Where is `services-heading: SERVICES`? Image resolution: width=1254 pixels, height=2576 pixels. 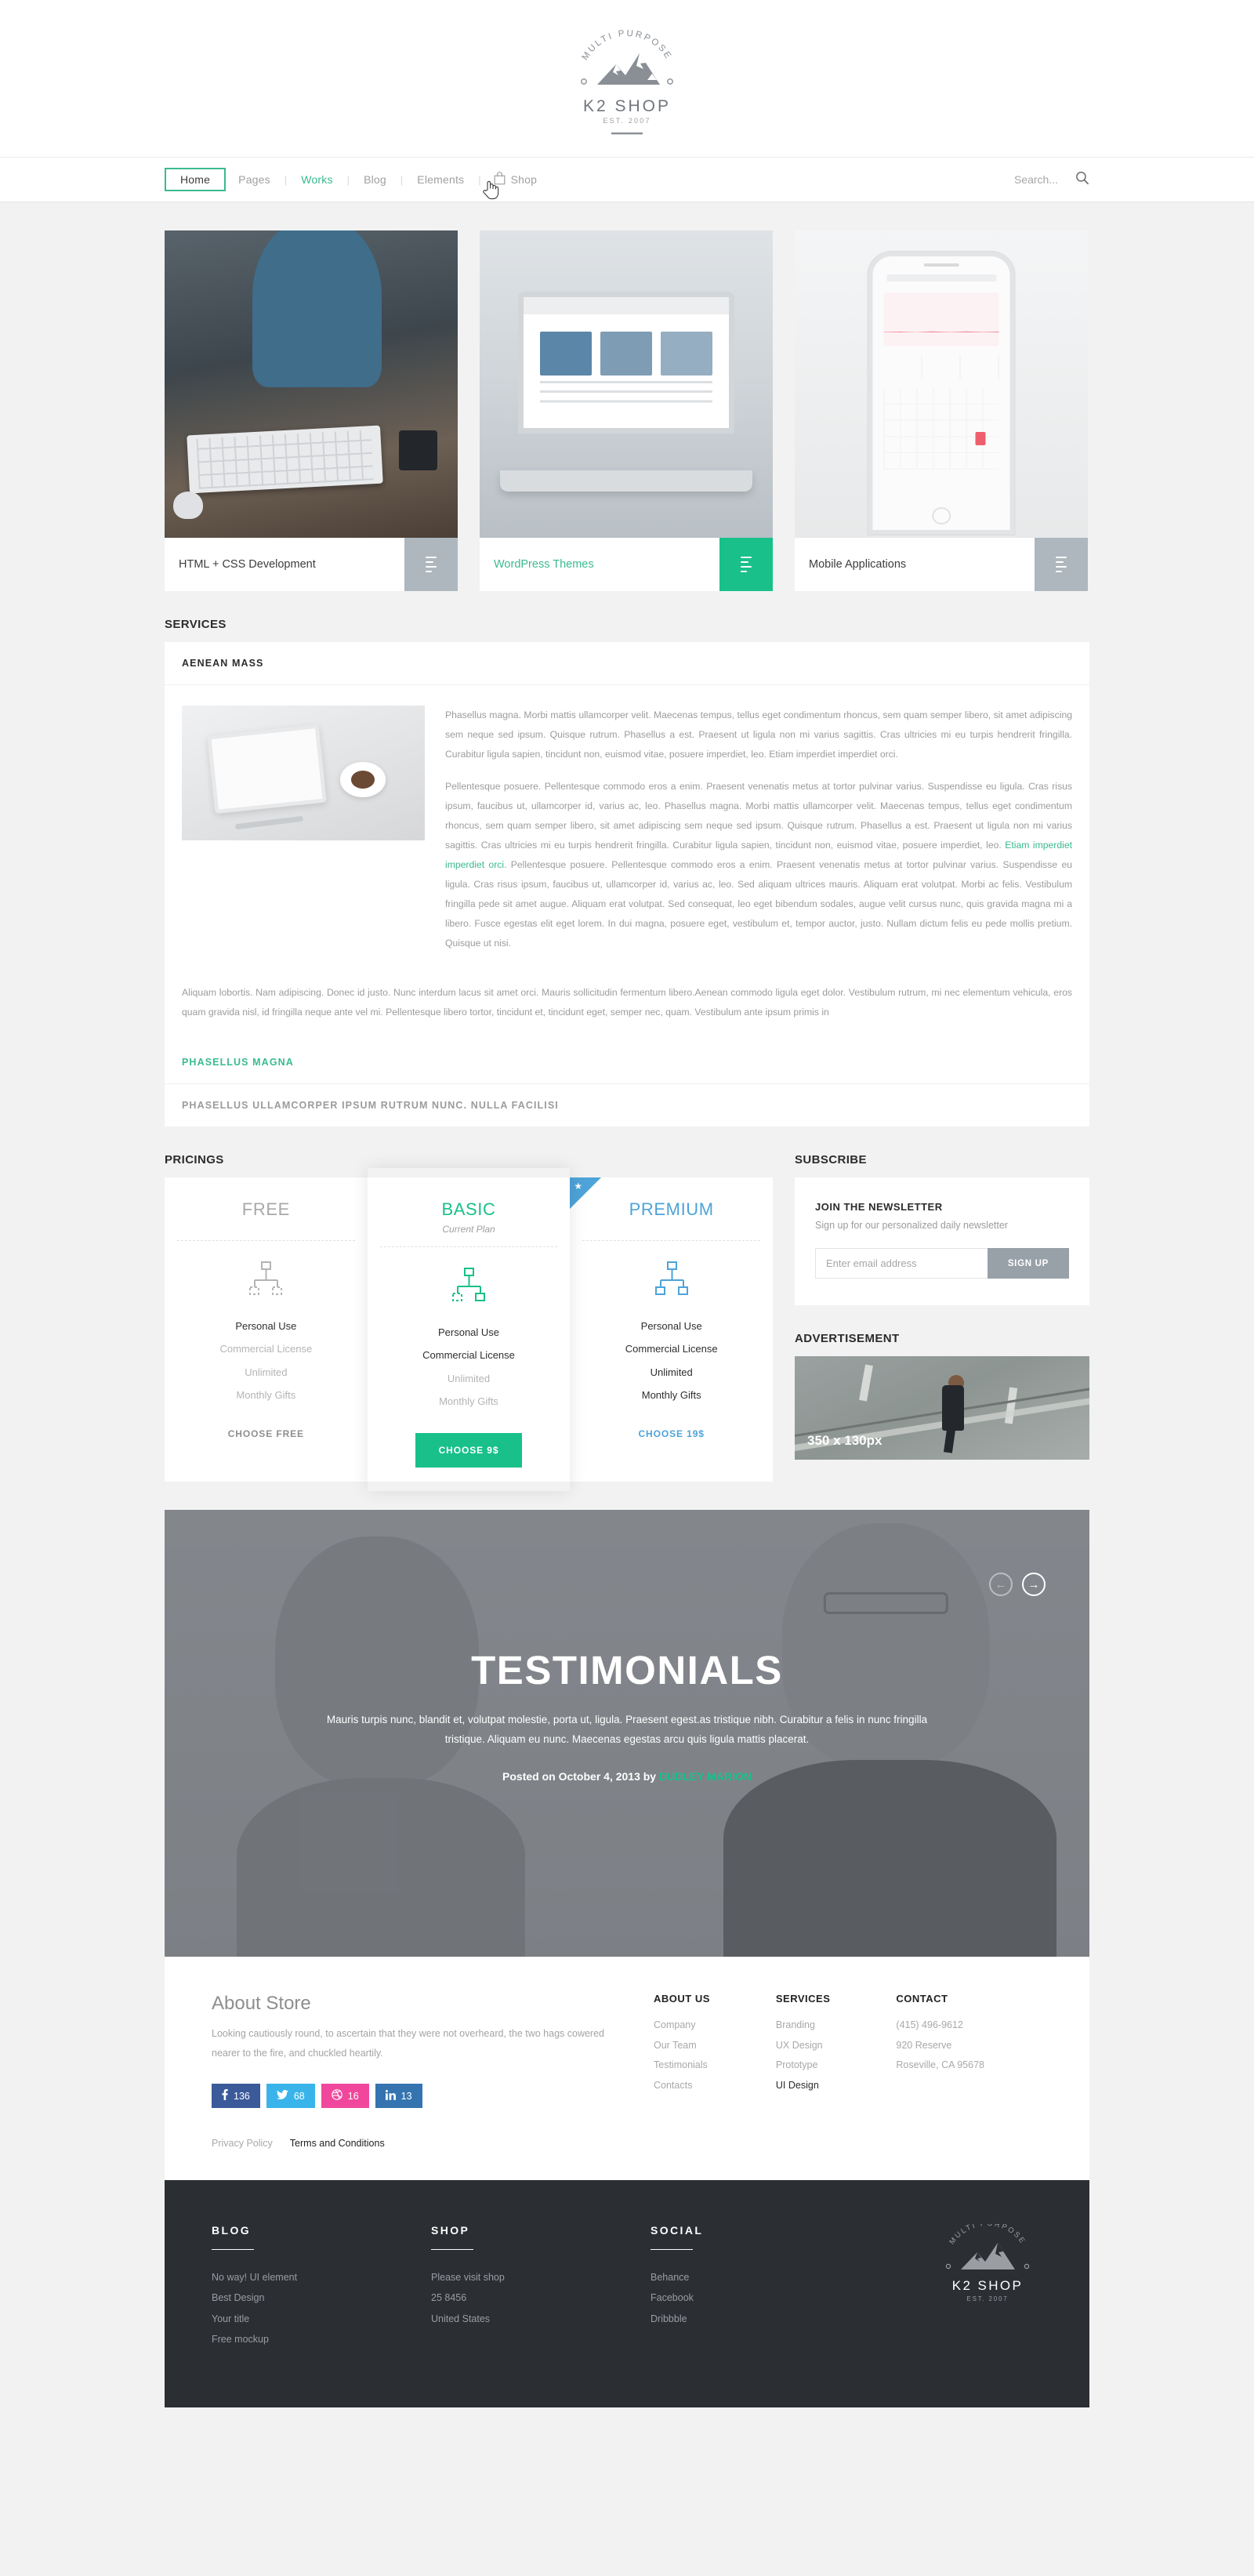 services-heading: SERVICES is located at coordinates (196, 625).